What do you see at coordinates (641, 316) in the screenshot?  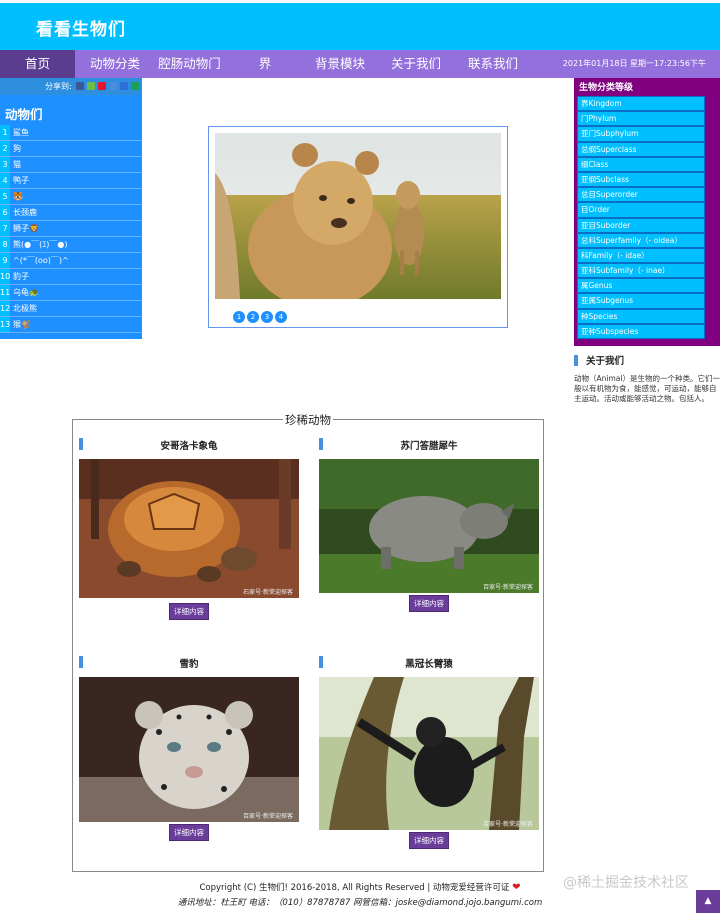 I see `classification-item: 种Species` at bounding box center [641, 316].